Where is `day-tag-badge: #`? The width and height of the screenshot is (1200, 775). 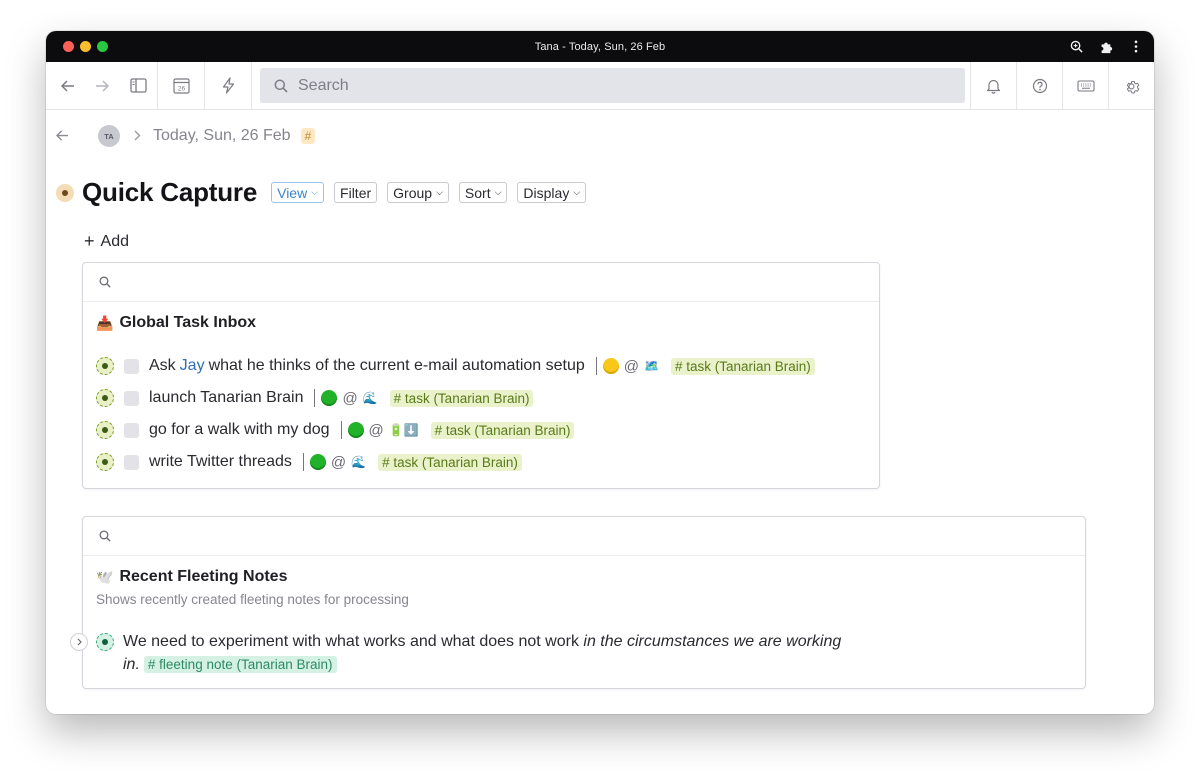 day-tag-badge: # is located at coordinates (308, 136).